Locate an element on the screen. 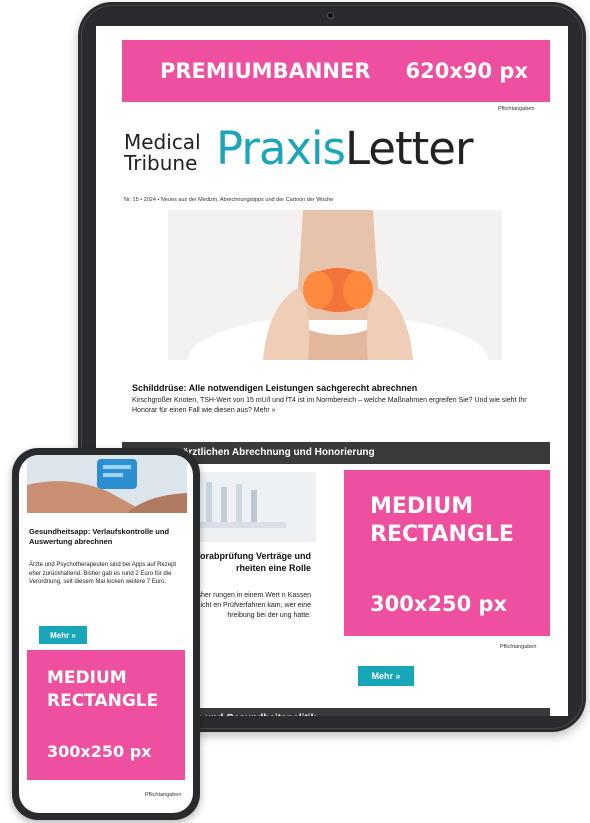 Image resolution: width=590 pixels, height=823 pixels. premium-banner-ad: PREMIUMBANNER 620x90 px is located at coordinates (336, 71).